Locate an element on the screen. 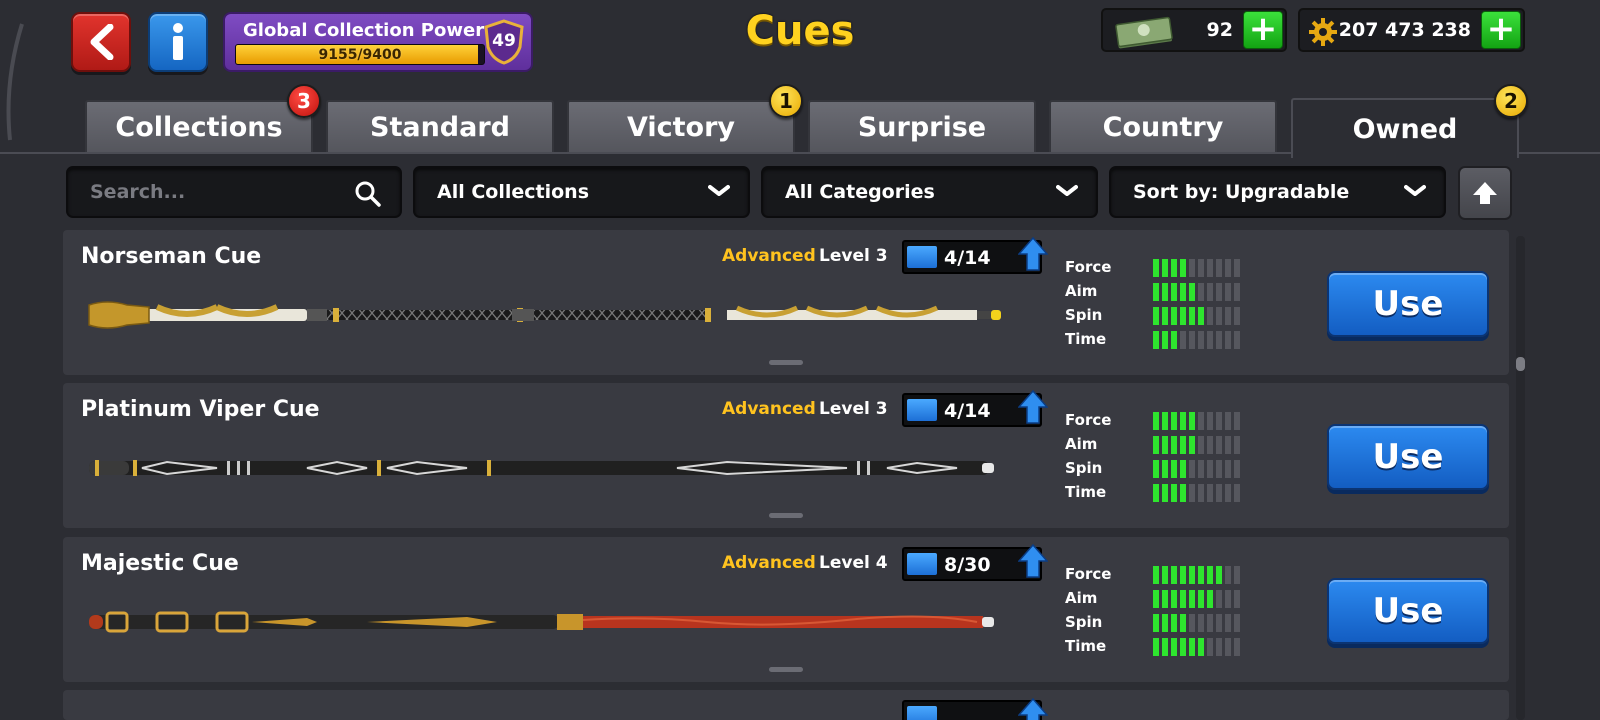  tab-standard: Standard is located at coordinates (440, 126).